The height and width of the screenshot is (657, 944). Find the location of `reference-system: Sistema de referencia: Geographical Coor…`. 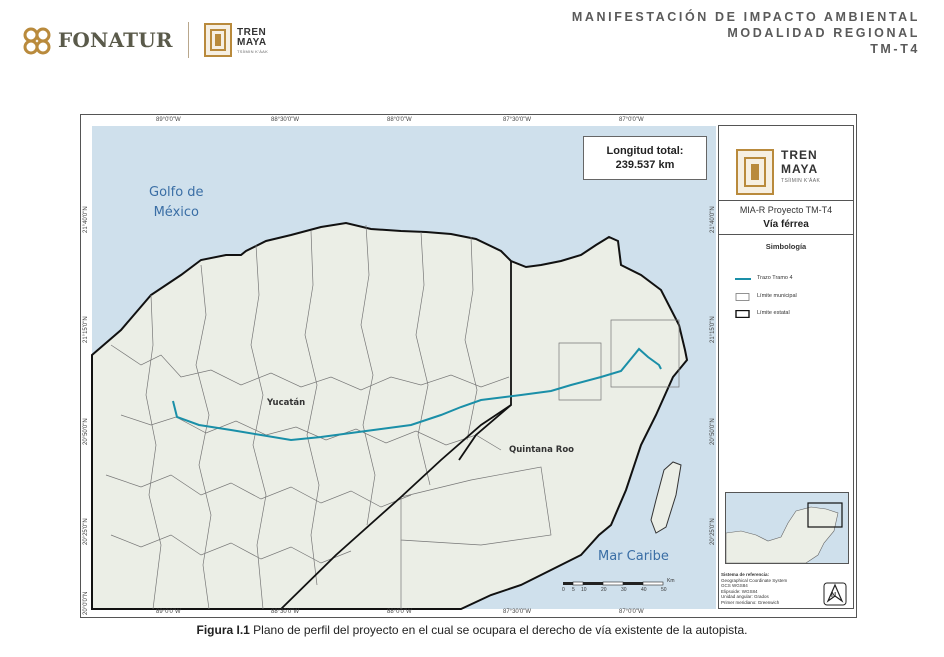

reference-system: Sistema de referencia: Geographical Coor… is located at coordinates (769, 588).